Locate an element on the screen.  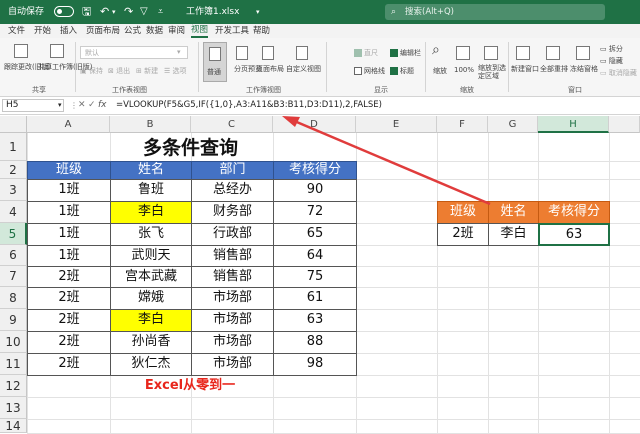
group-label-zoom: 缩放 is located at coordinates (467, 90).